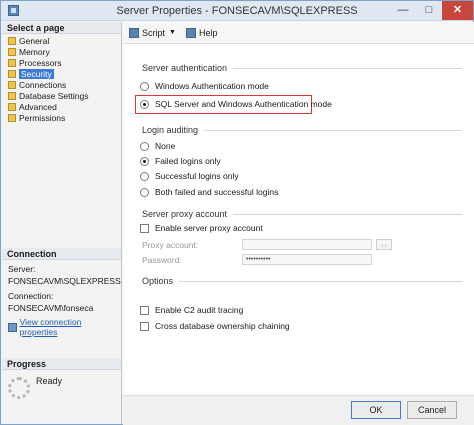 Image resolution: width=474 pixels, height=425 pixels. I want to click on progress-spinner-icon, so click(19, 388).